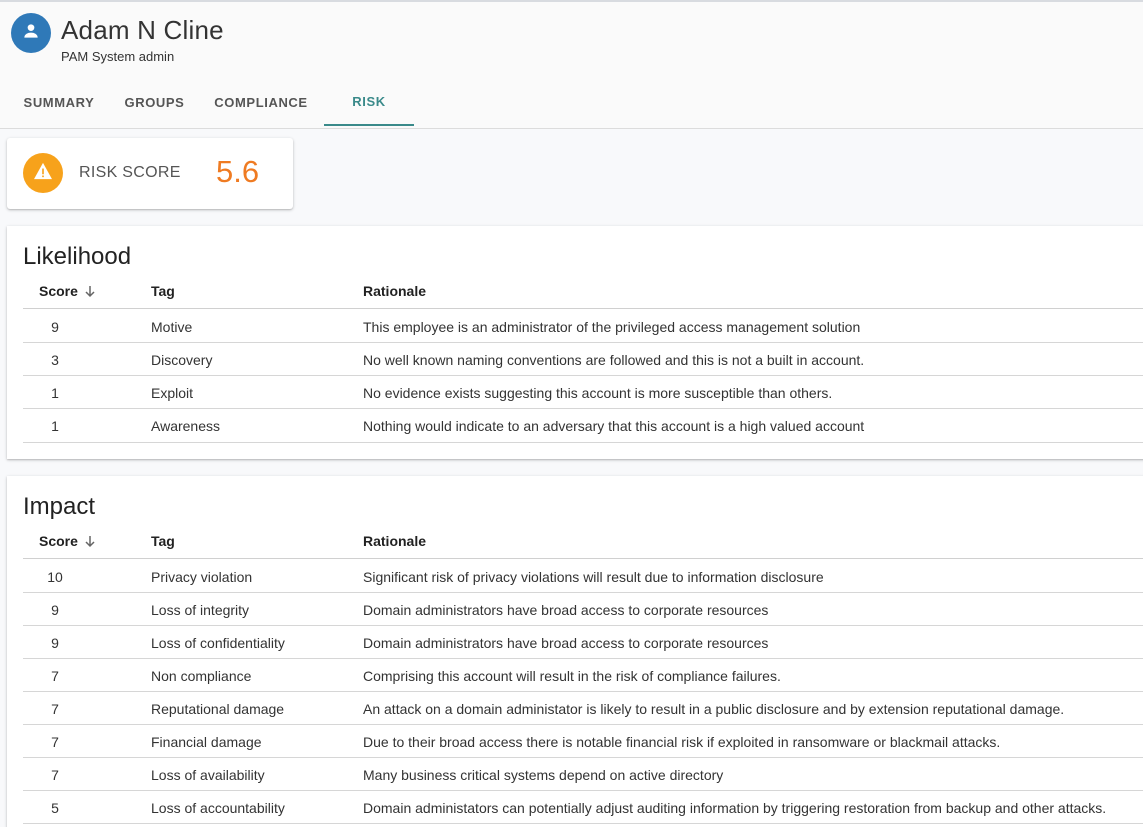 This screenshot has width=1143, height=827. Describe the element at coordinates (583, 541) in the screenshot. I see `impact-table-header: Score Tag Rationale` at that location.